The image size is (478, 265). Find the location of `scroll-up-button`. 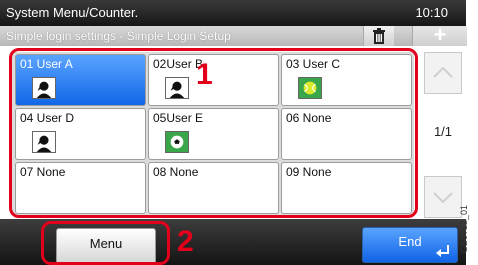

scroll-up-button is located at coordinates (443, 73).